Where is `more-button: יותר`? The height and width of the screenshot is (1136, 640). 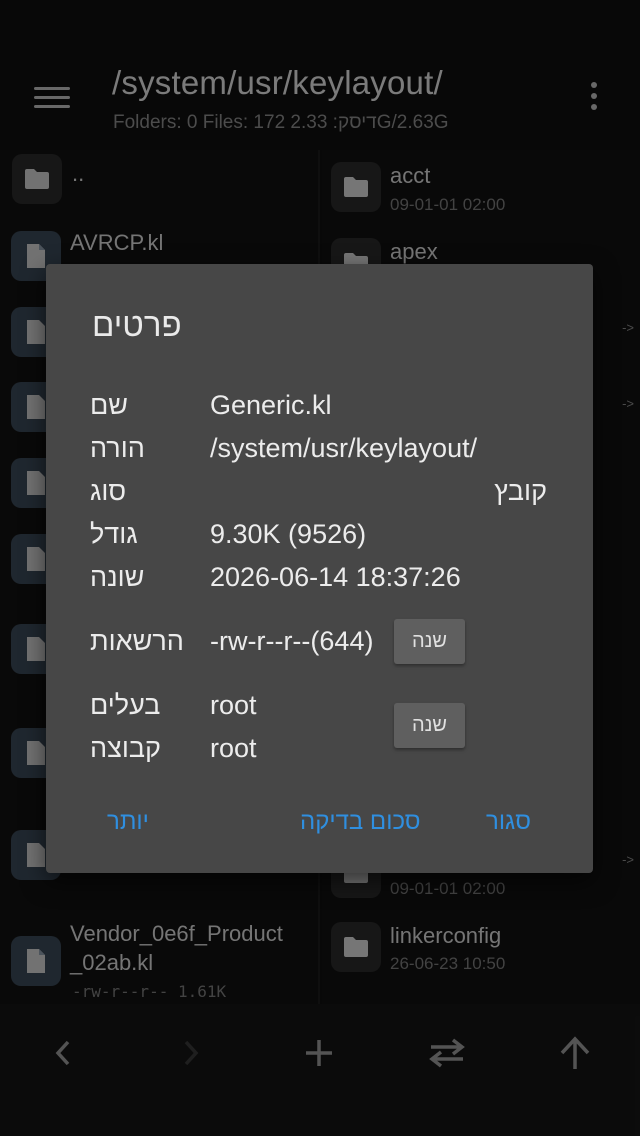 more-button: יותר is located at coordinates (128, 822).